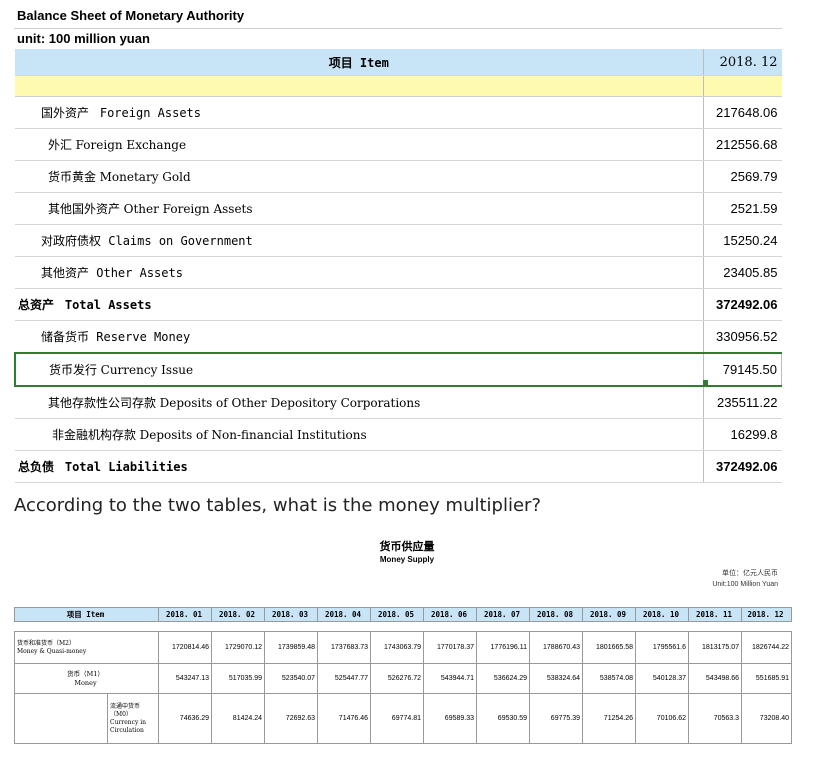  What do you see at coordinates (344, 718) in the screenshot?
I see `ms-cell: 71476.46` at bounding box center [344, 718].